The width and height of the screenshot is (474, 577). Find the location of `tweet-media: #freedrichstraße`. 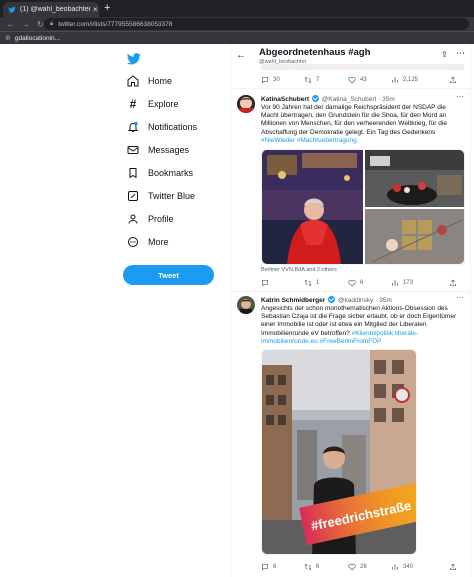

tweet-media: #freedrichstraße is located at coordinates (339, 452).